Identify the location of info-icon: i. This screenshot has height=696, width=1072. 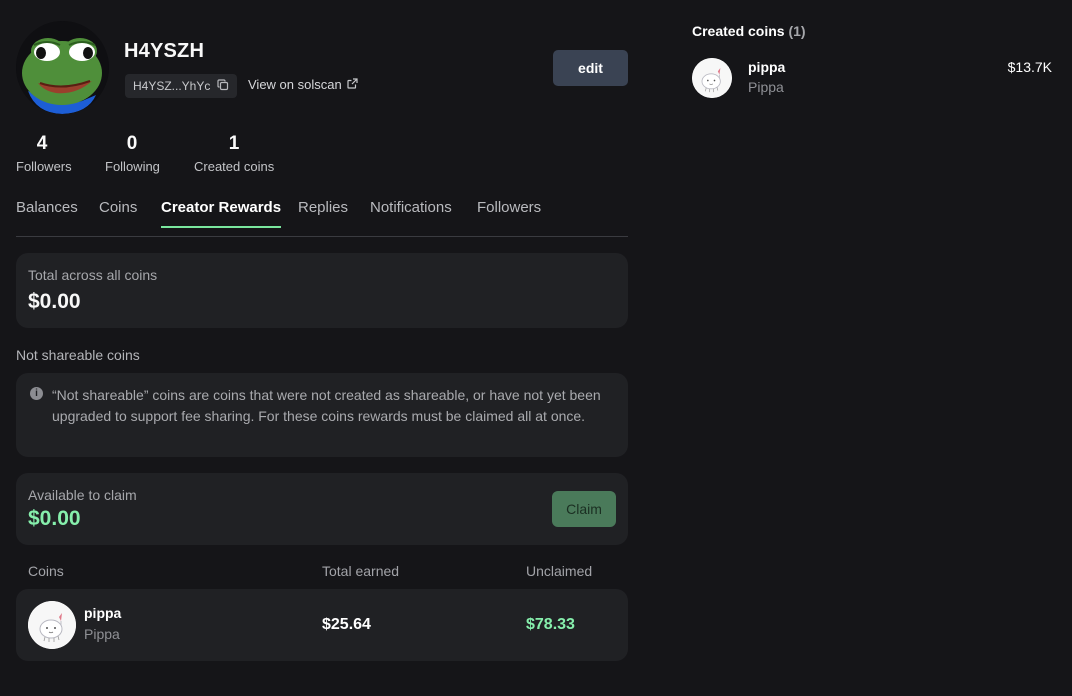
(36, 393).